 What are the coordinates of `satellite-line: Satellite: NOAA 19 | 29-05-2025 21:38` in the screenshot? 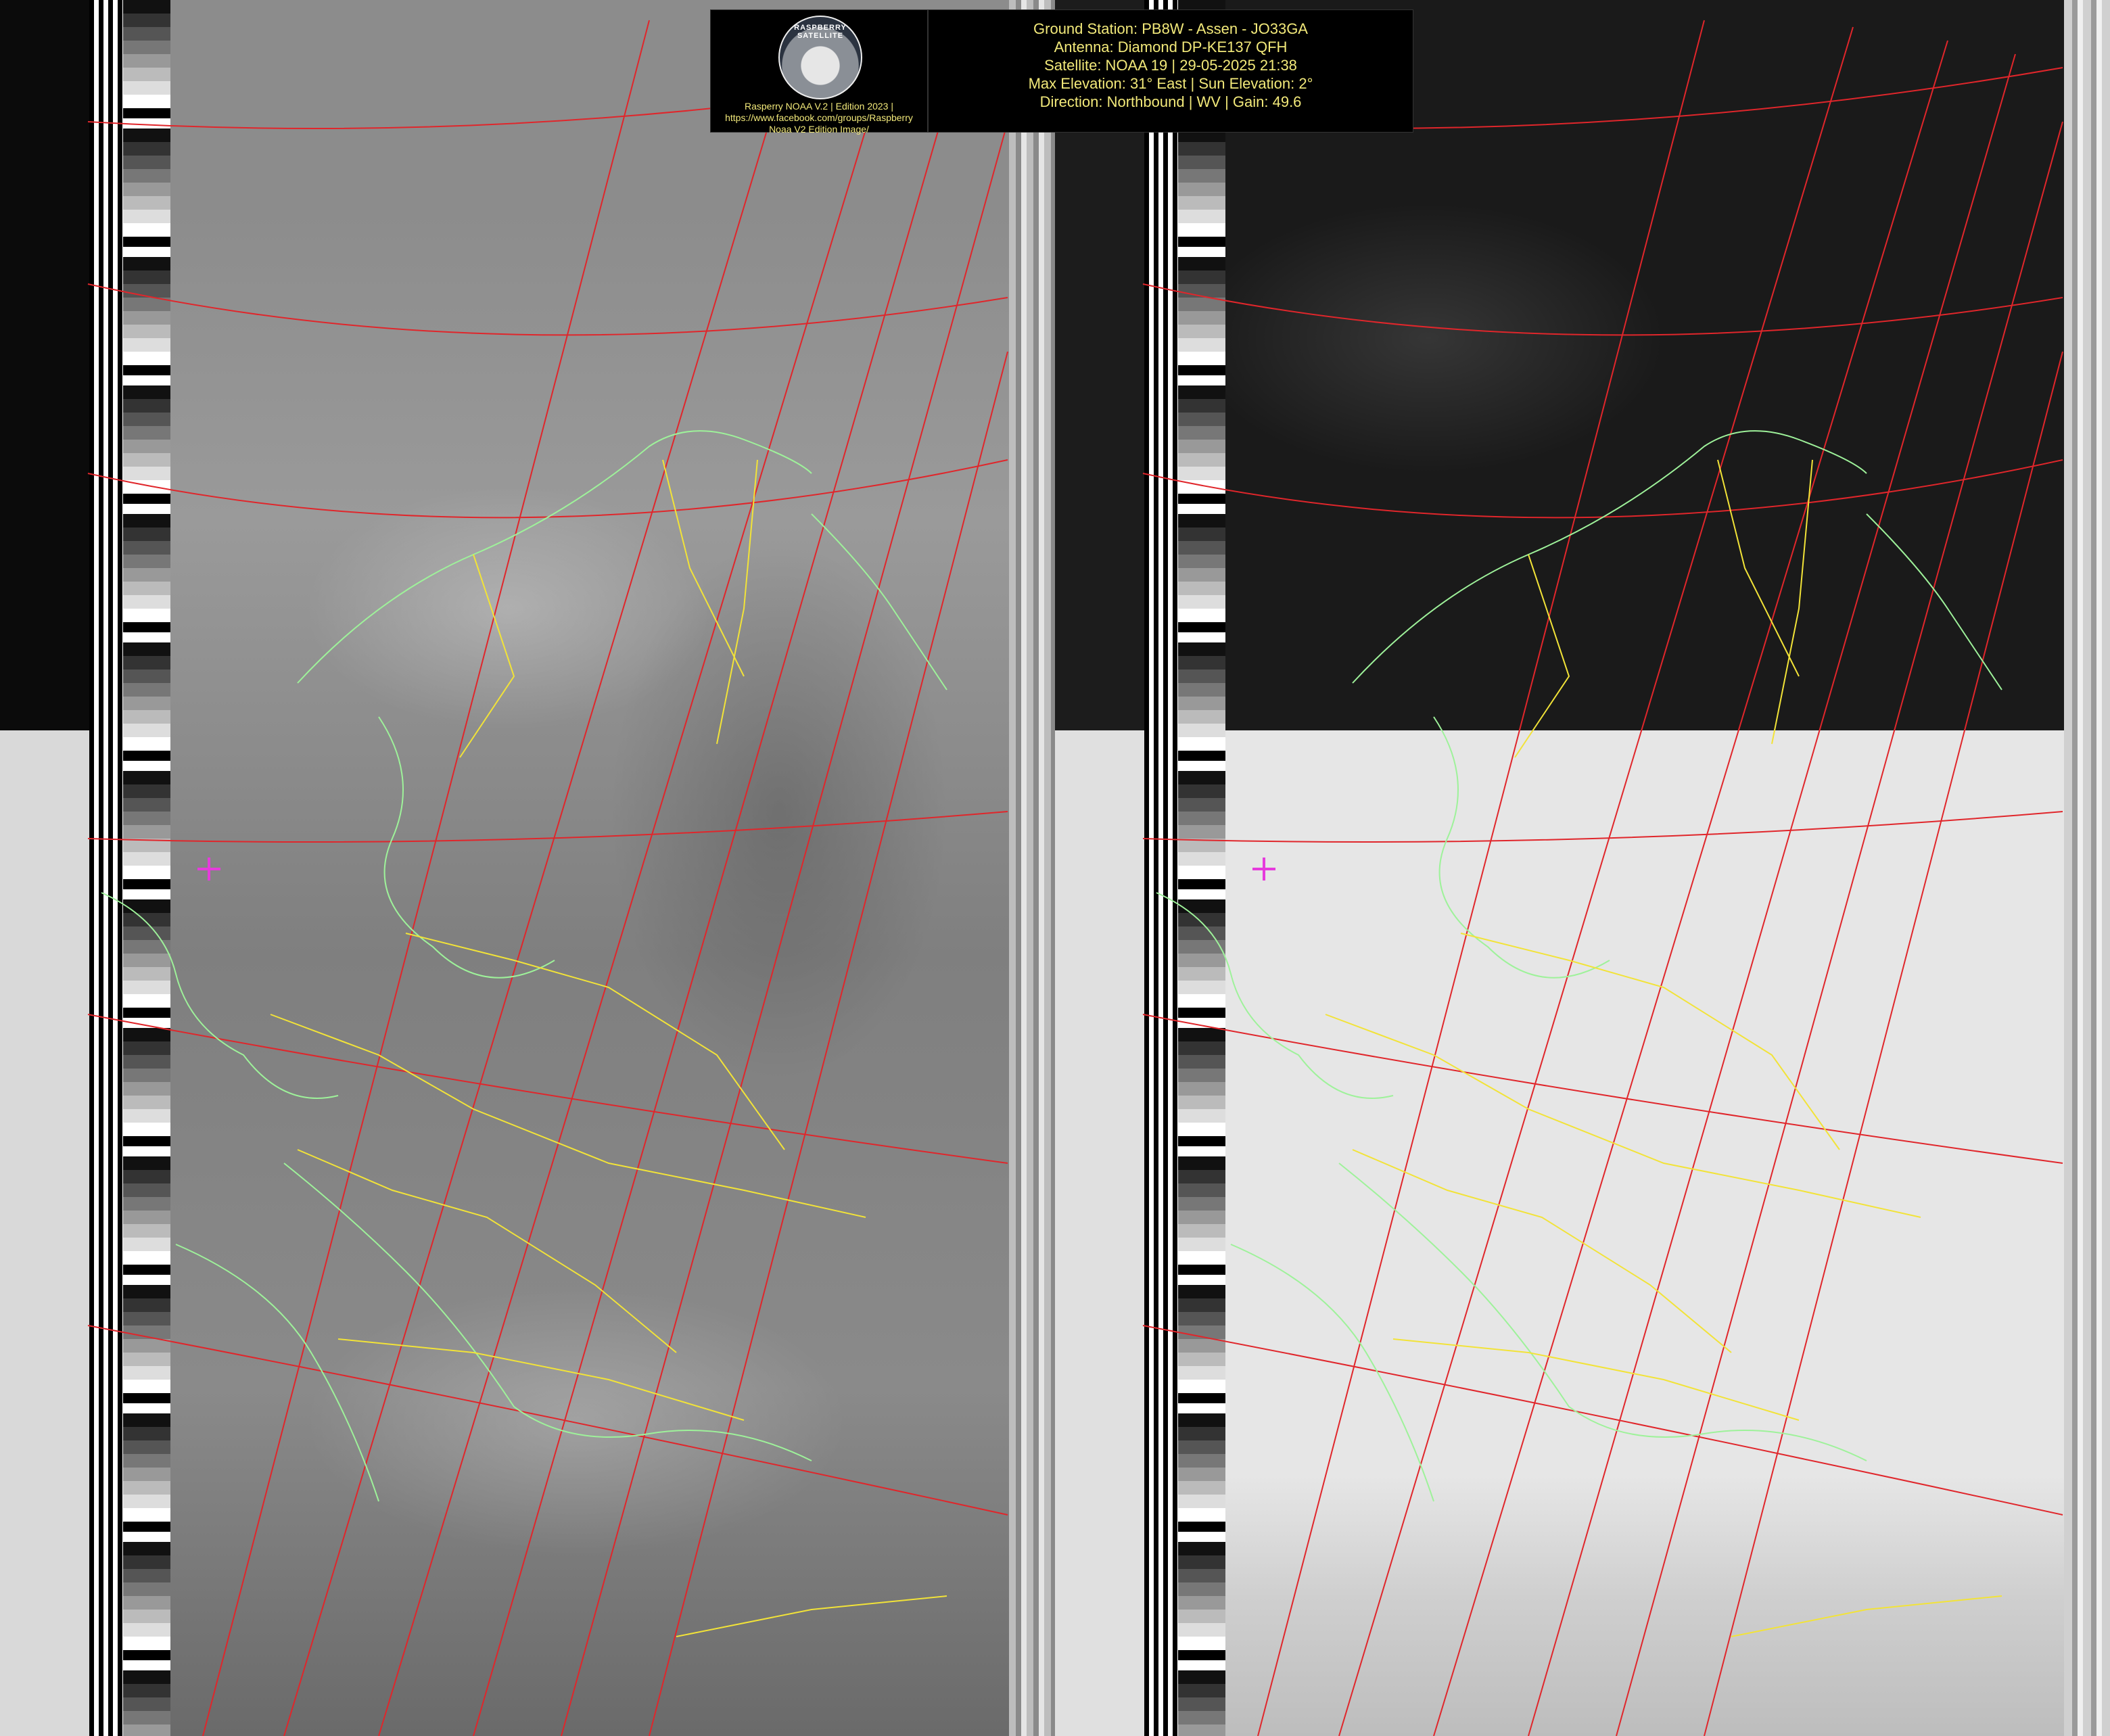 It's located at (1170, 65).